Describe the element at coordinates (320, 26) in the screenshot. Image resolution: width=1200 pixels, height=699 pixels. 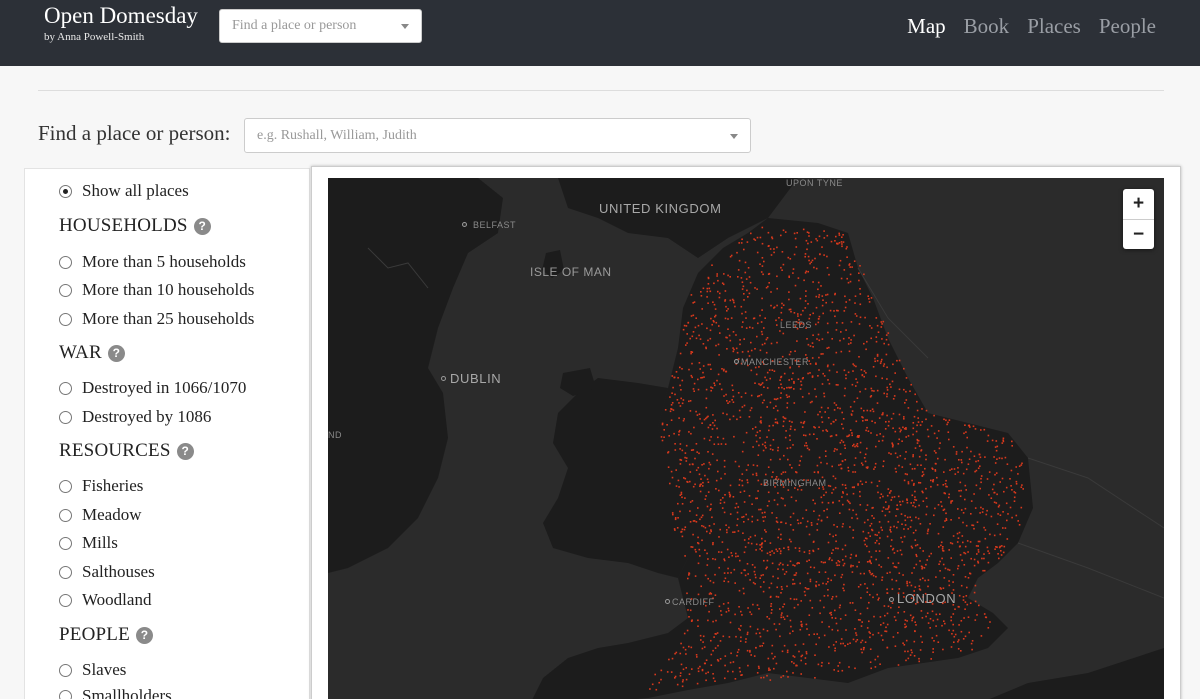
I see `nav-search-select: Find a place or person` at that location.